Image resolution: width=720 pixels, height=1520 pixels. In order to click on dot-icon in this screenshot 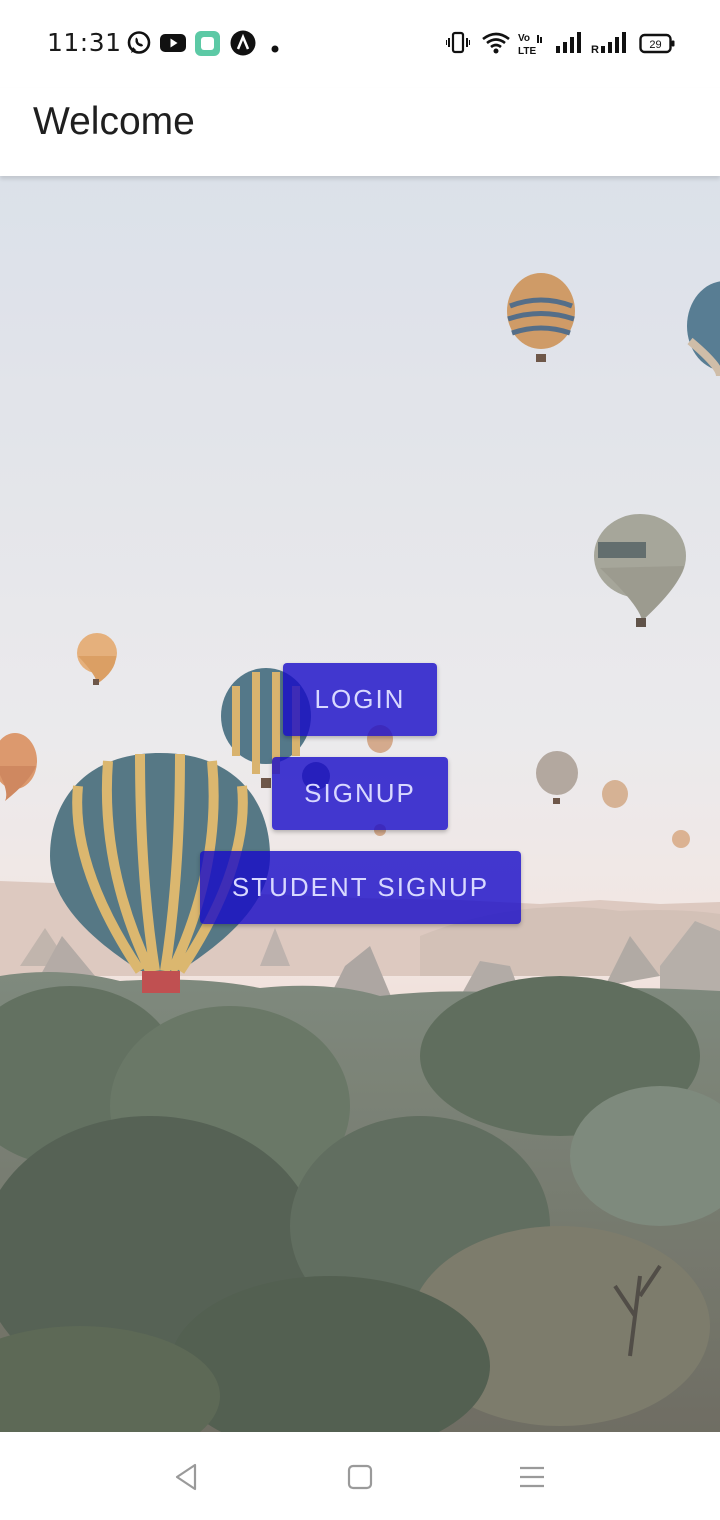, I will do `click(275, 49)`.